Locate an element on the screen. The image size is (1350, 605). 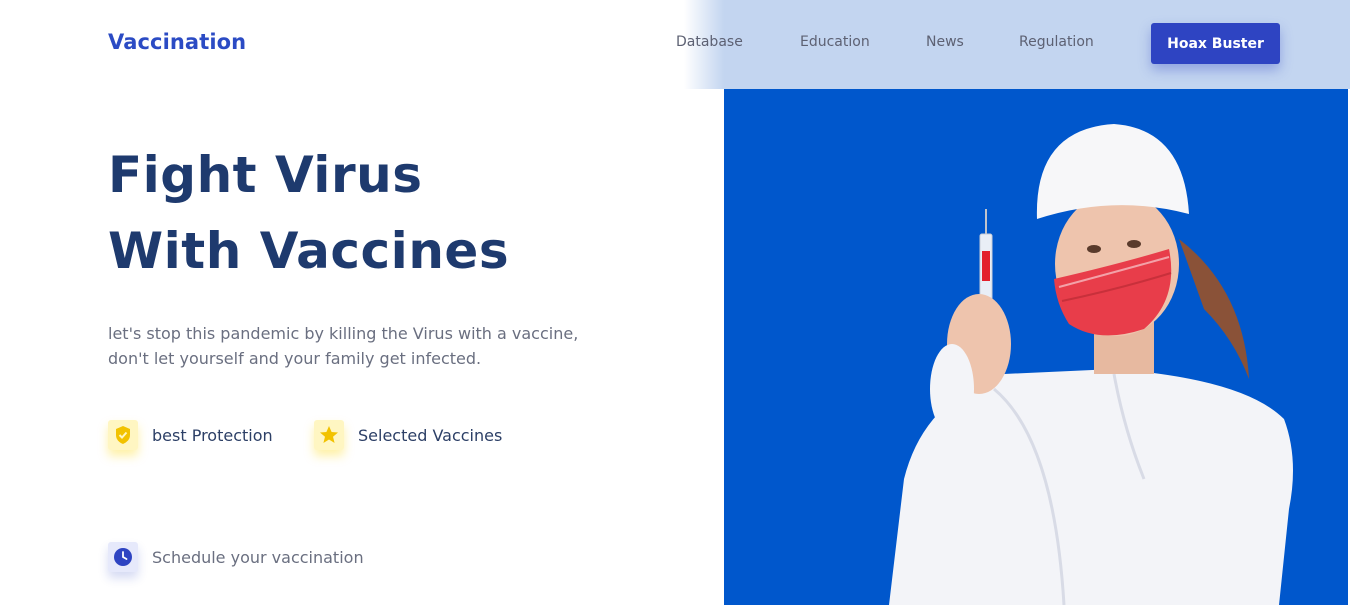
feature-selected-vaccines: Selected Vaccines is located at coordinates (408, 435).